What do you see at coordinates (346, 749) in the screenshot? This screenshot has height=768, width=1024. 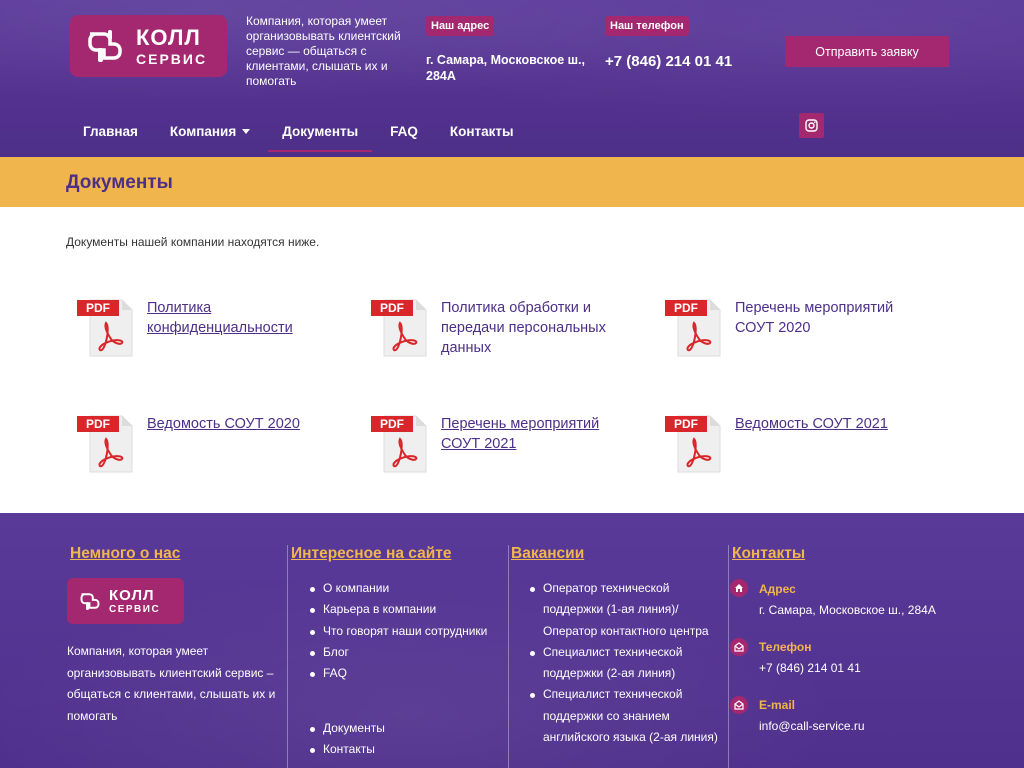 I see `footer-link: Контакты` at bounding box center [346, 749].